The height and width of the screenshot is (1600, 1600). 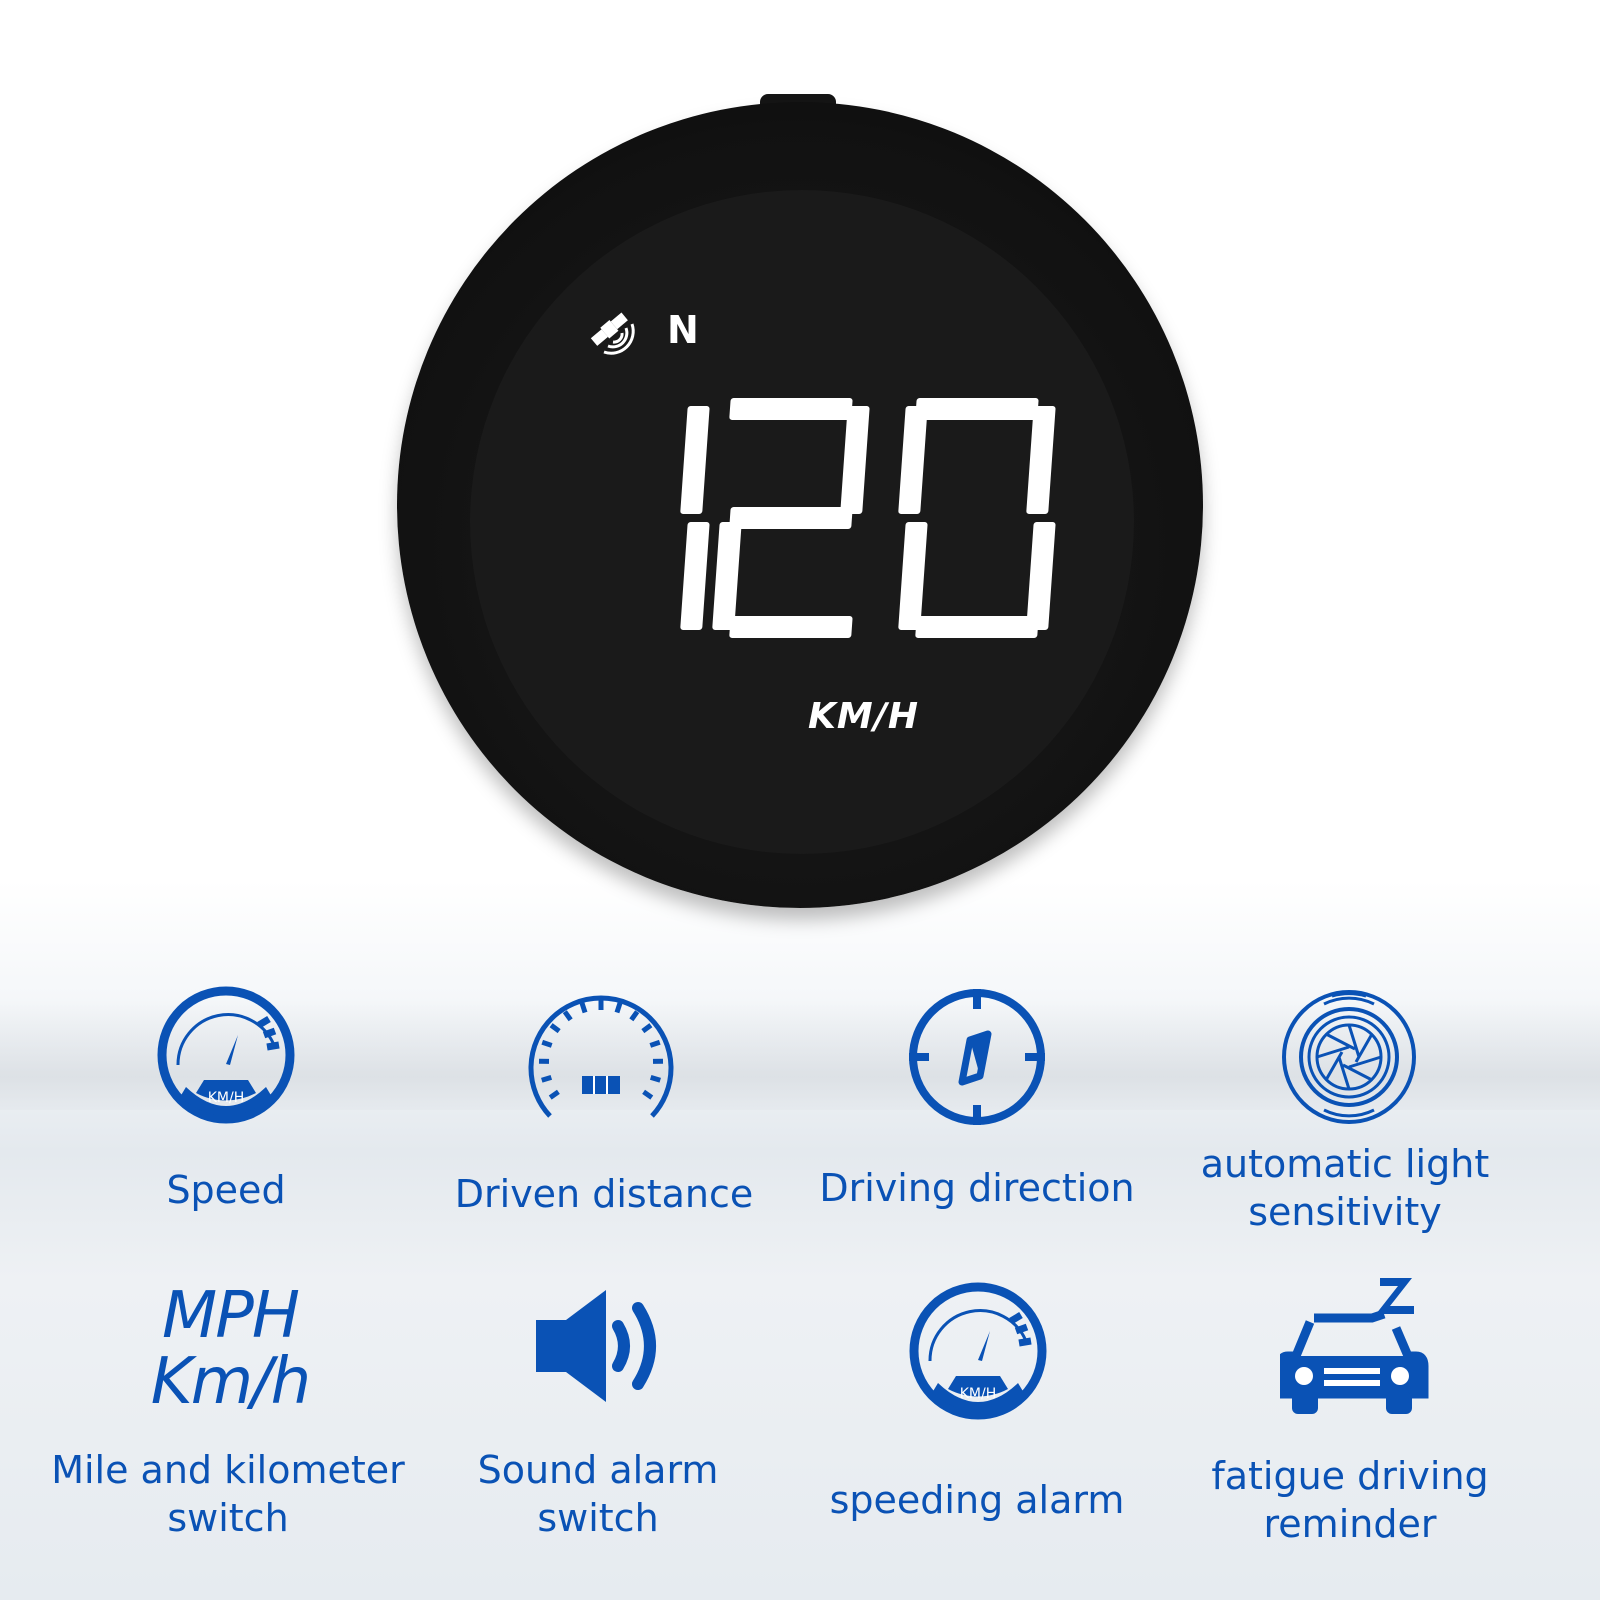 I want to click on feature-label-distance: Driven distance, so click(x=604, y=1194).